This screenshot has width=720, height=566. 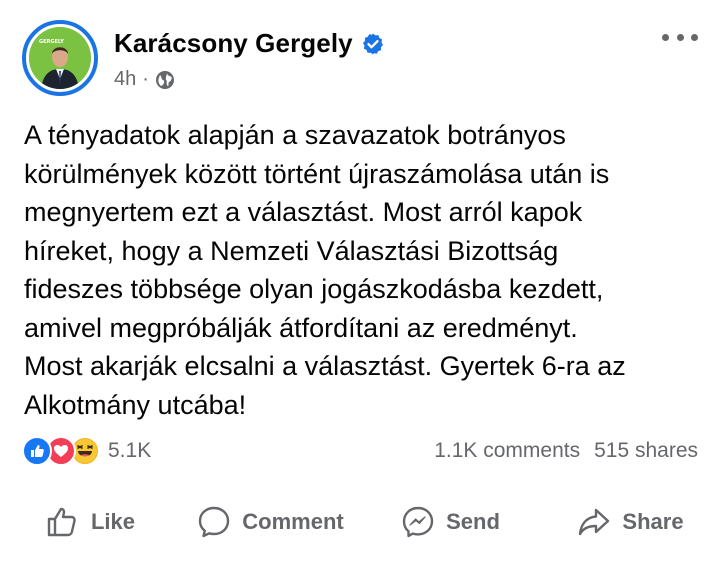 What do you see at coordinates (473, 521) in the screenshot?
I see `send-label: Send` at bounding box center [473, 521].